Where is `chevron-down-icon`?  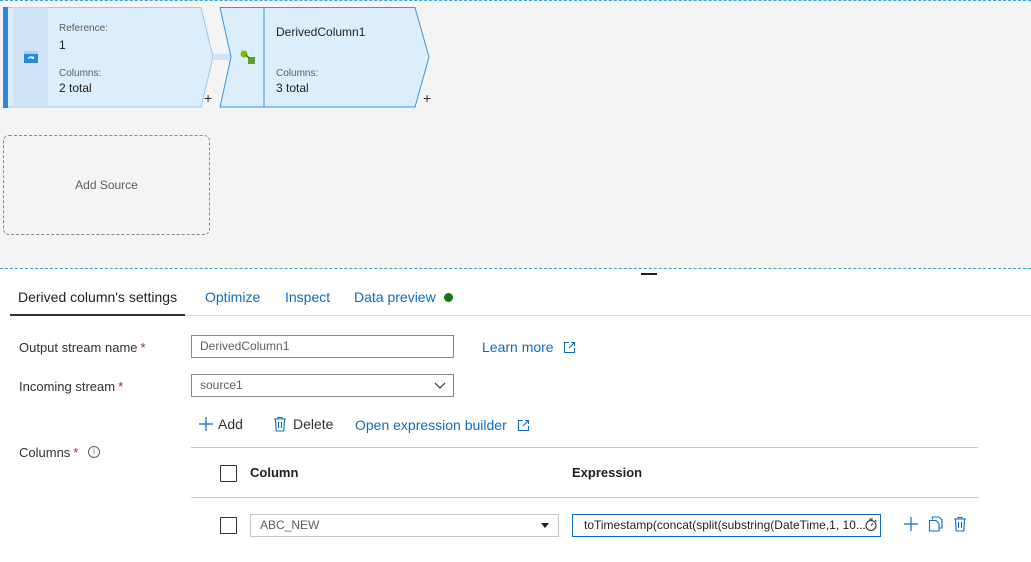 chevron-down-icon is located at coordinates (440, 385).